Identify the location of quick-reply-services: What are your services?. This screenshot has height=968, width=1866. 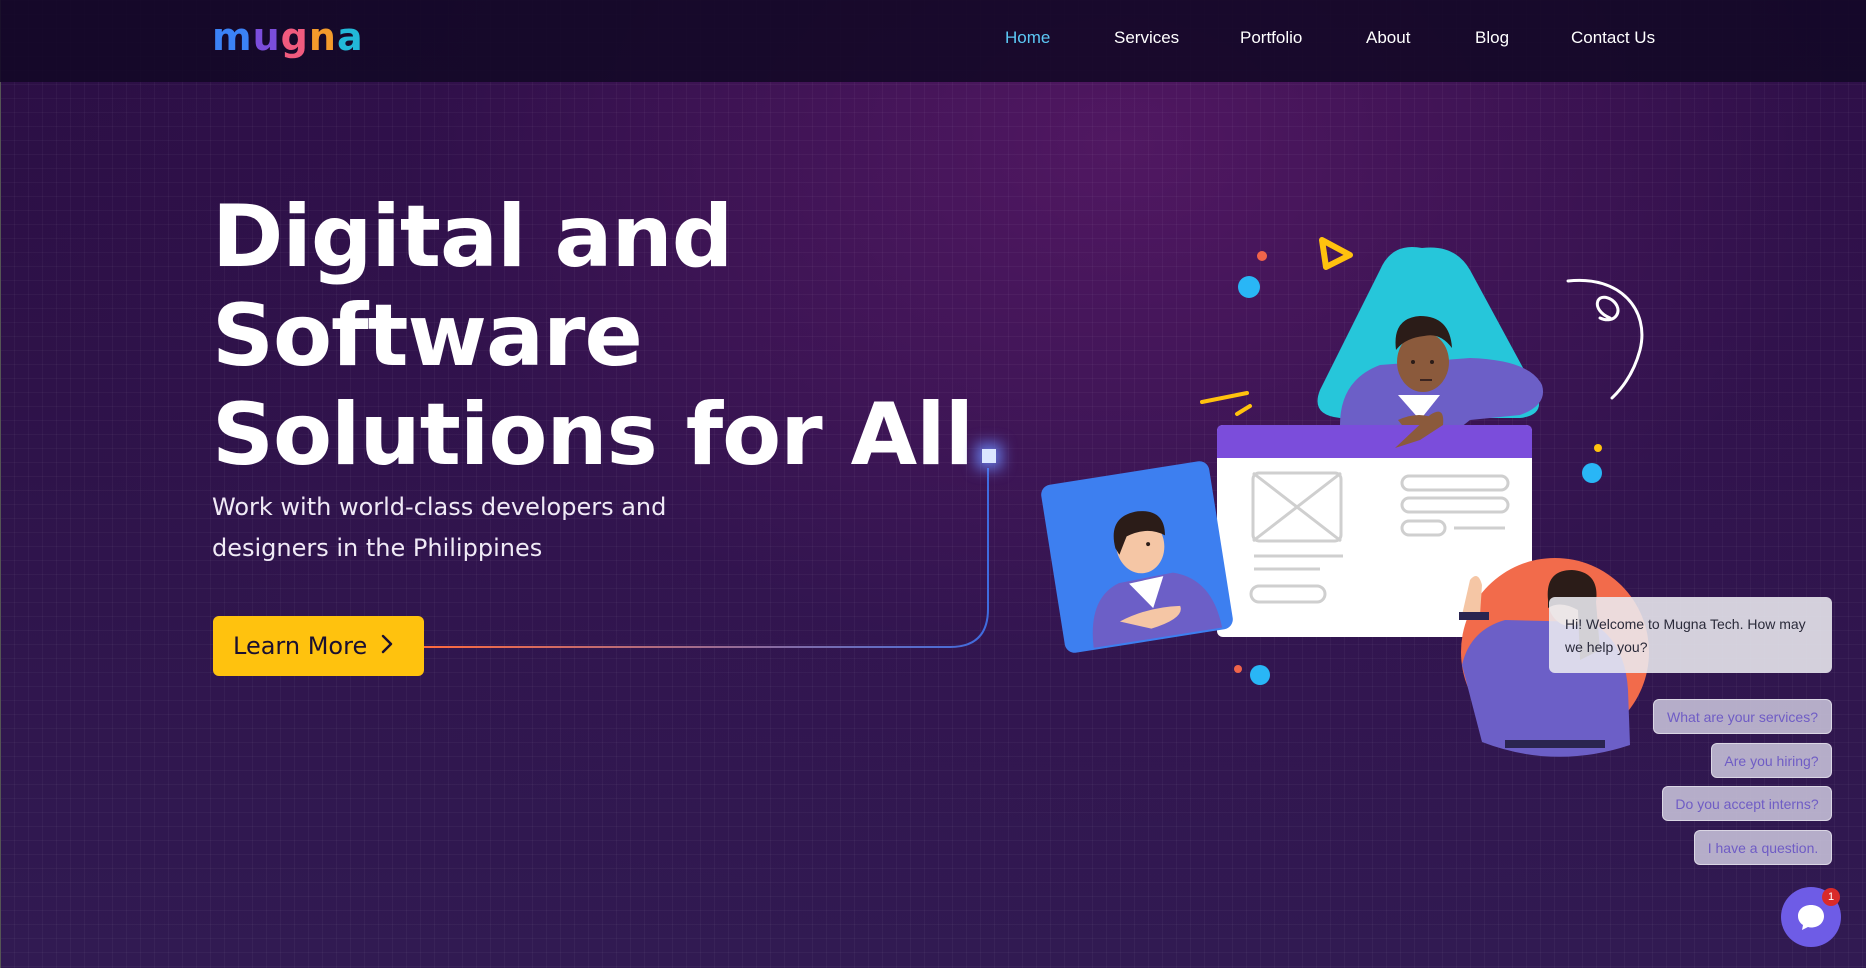
(1742, 716).